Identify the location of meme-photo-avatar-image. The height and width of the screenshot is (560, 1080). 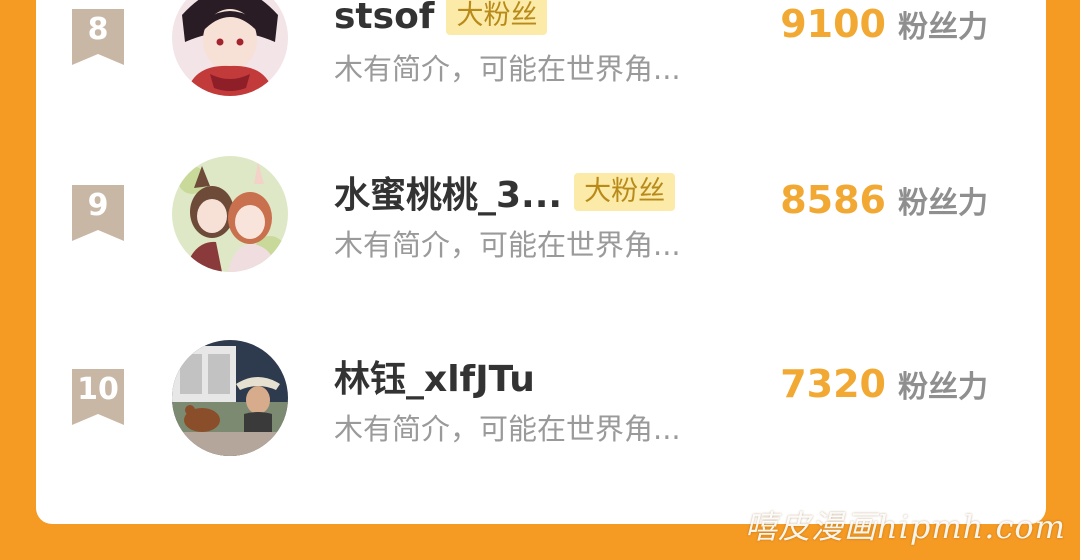
(230, 398).